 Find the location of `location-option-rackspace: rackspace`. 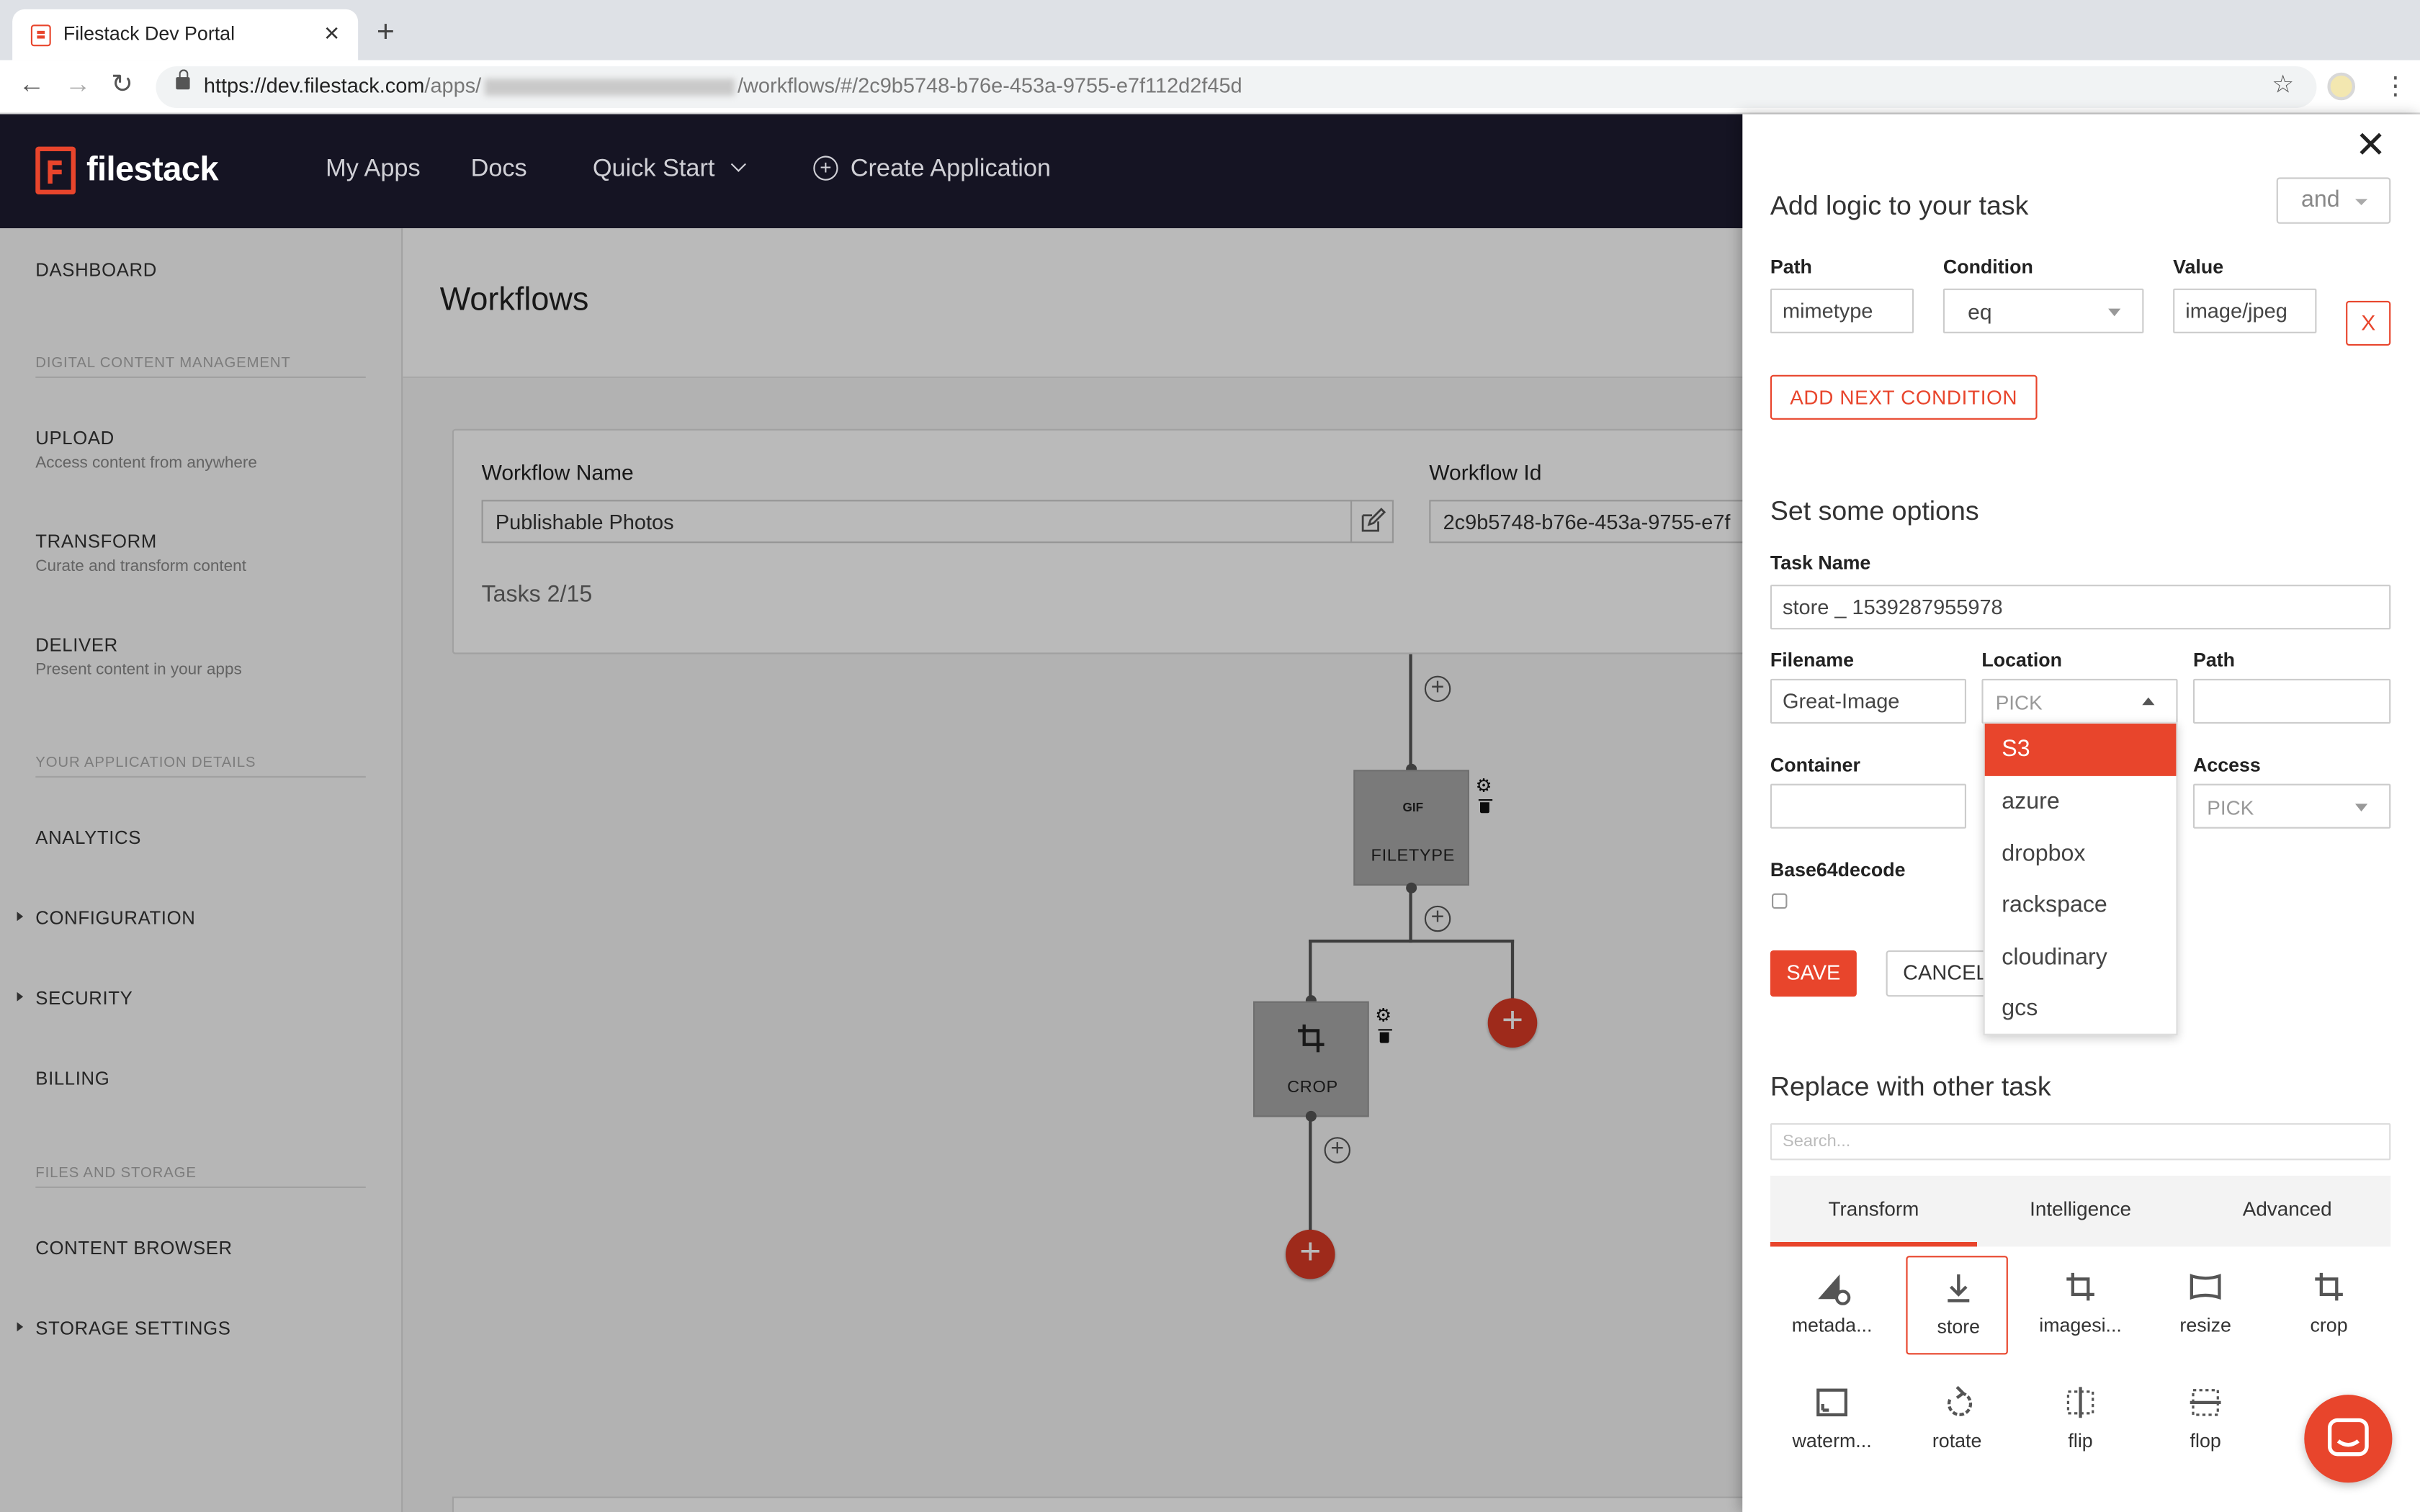

location-option-rackspace: rackspace is located at coordinates (2081, 905).